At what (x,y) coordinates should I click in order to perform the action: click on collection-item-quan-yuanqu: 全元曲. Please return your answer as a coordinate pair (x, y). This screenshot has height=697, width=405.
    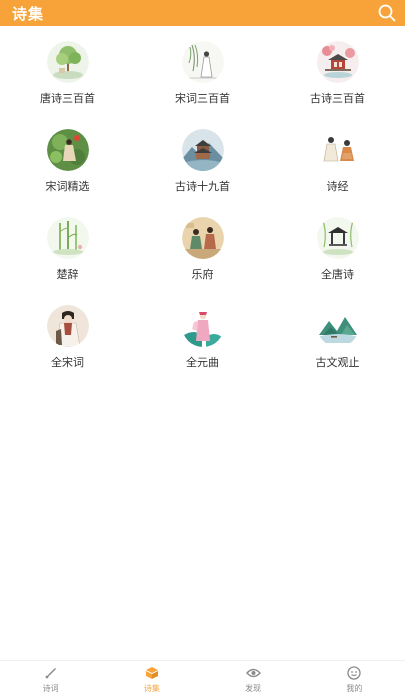
    Looking at the image, I should click on (202, 334).